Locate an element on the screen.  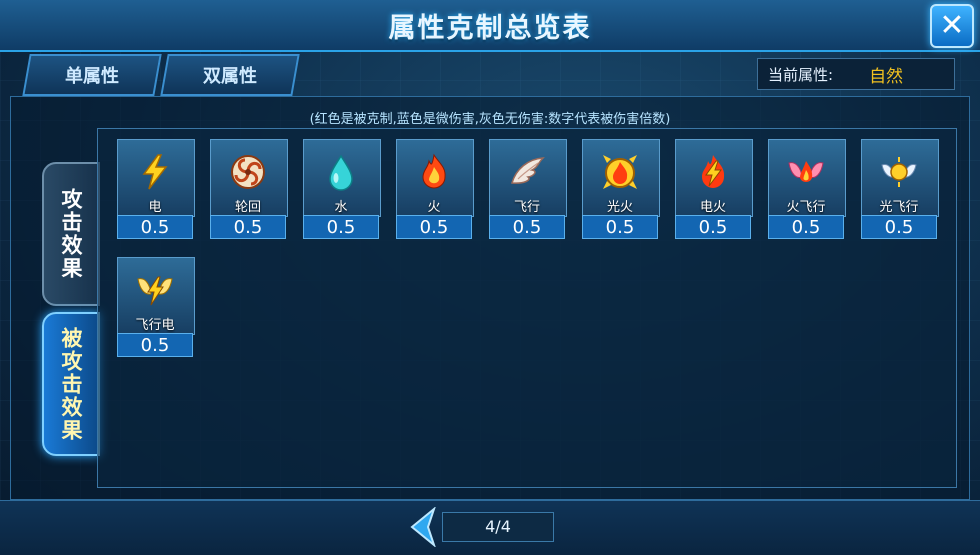
current-attribute-value: 自然 is located at coordinates (886, 76).